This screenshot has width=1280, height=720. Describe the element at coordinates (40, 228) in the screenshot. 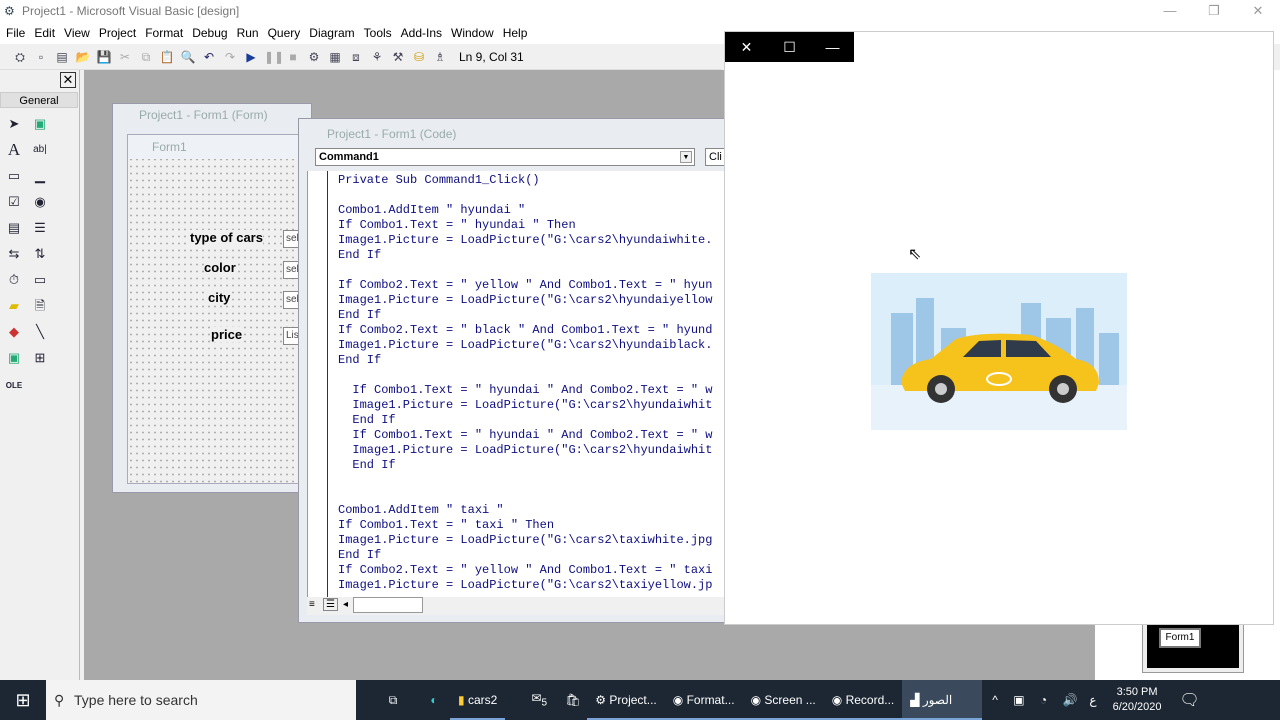

I see `listbox-tool-icon: ☰` at that location.